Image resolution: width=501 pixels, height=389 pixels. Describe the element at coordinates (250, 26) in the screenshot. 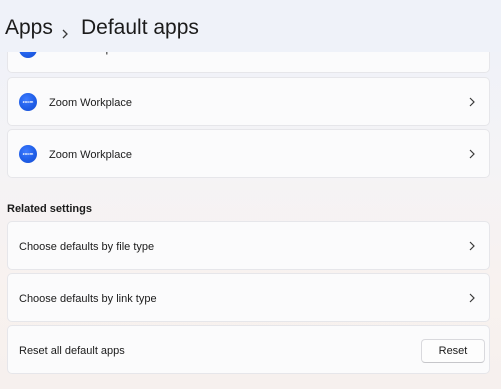

I see `page-header: Apps Default apps` at that location.